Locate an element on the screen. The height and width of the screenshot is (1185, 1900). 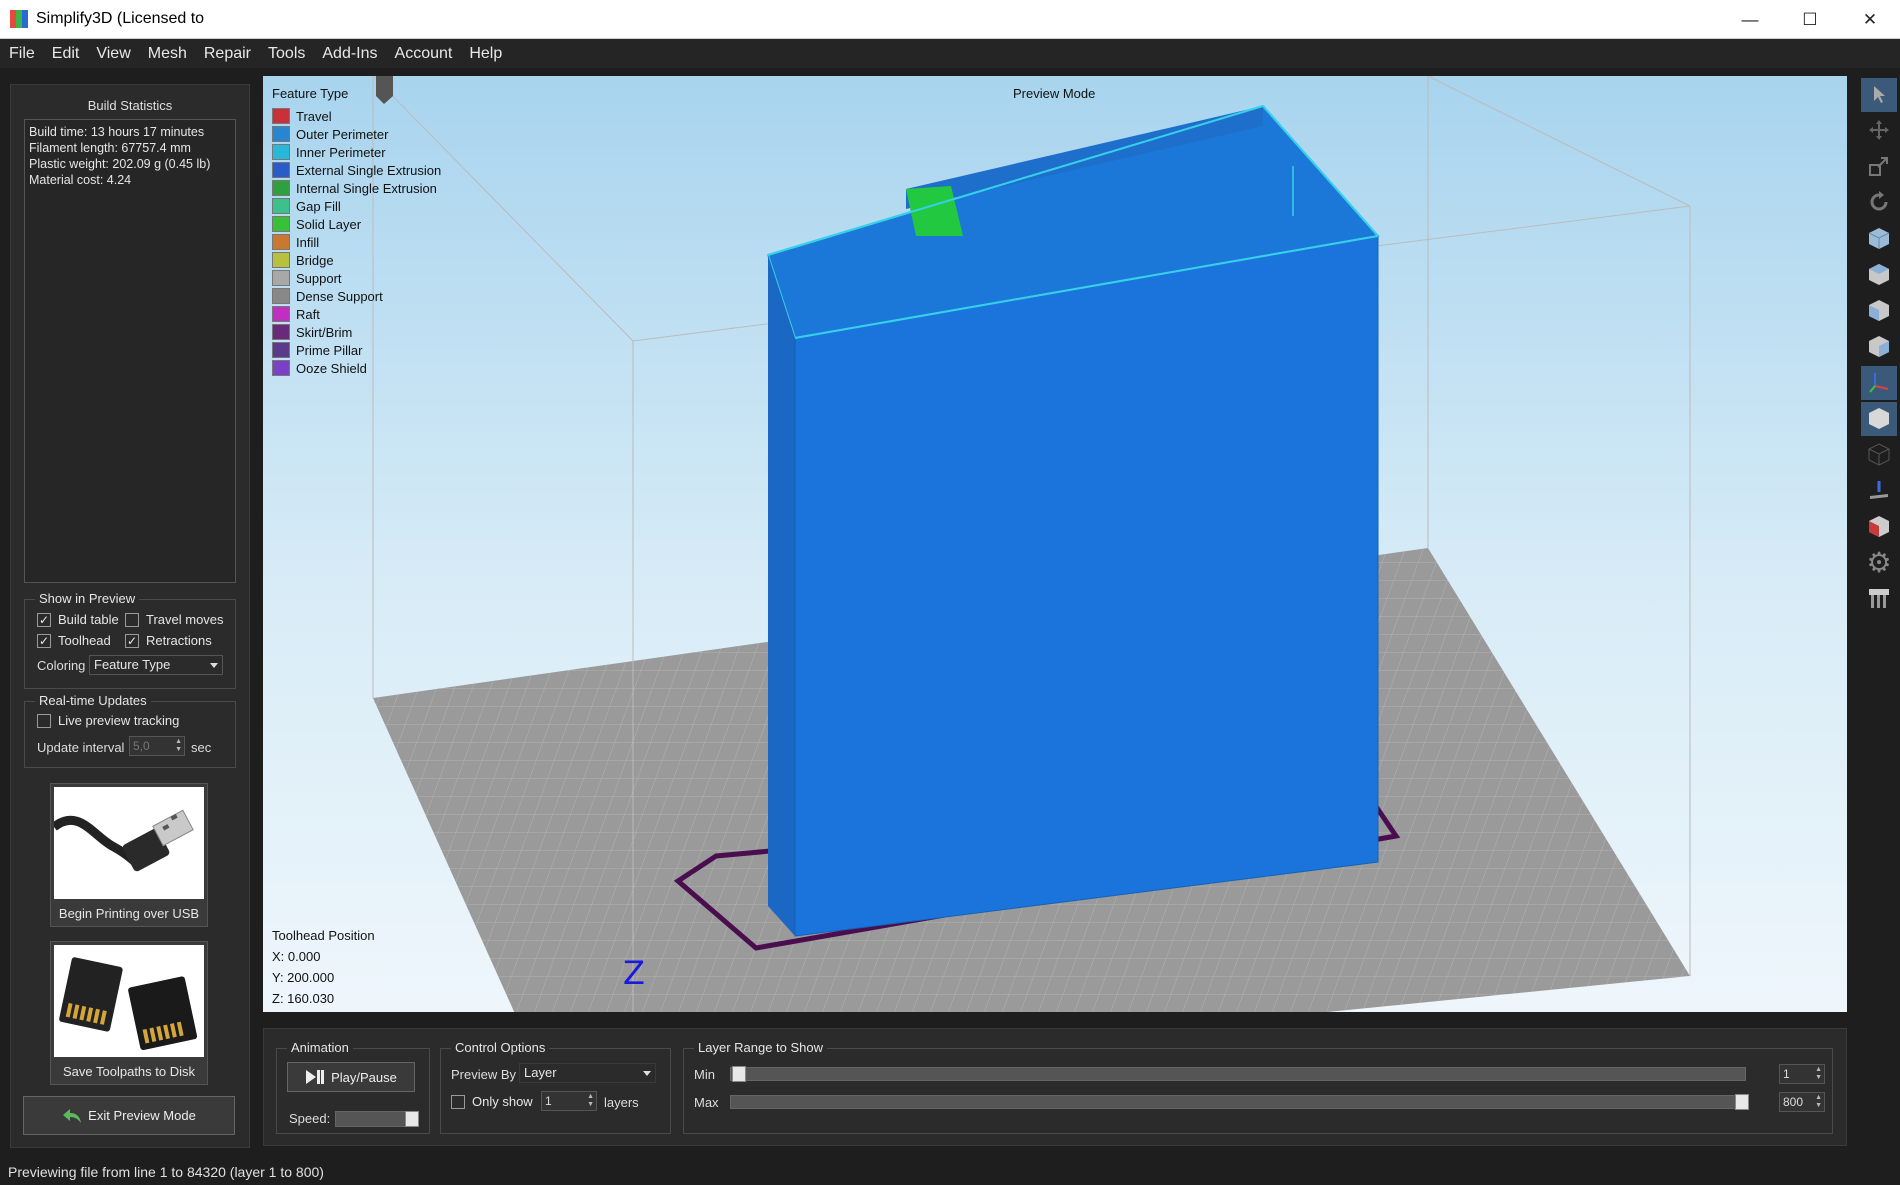
min-layer-slider is located at coordinates (1238, 1074).